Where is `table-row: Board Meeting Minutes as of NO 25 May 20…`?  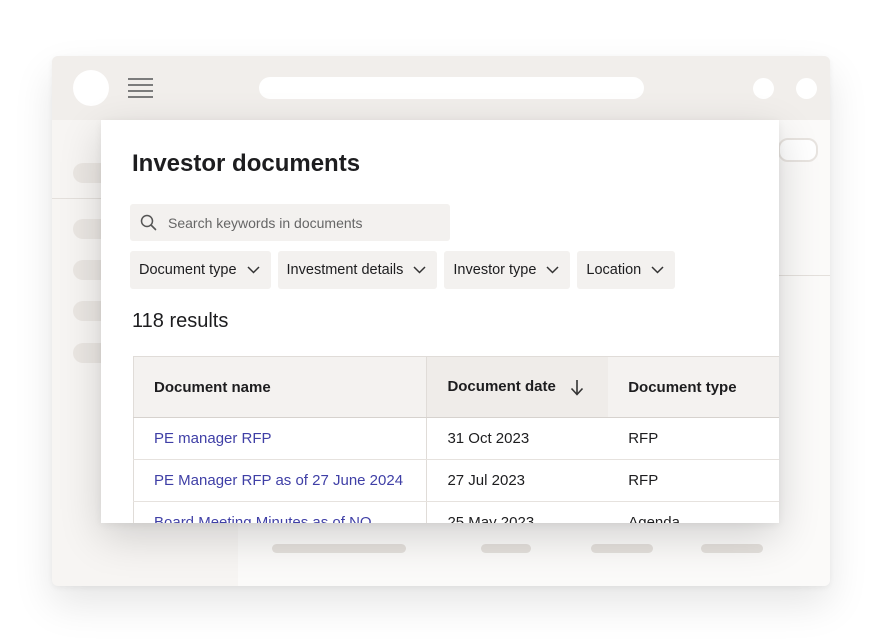 table-row: Board Meeting Minutes as of NO 25 May 20… is located at coordinates (455, 512).